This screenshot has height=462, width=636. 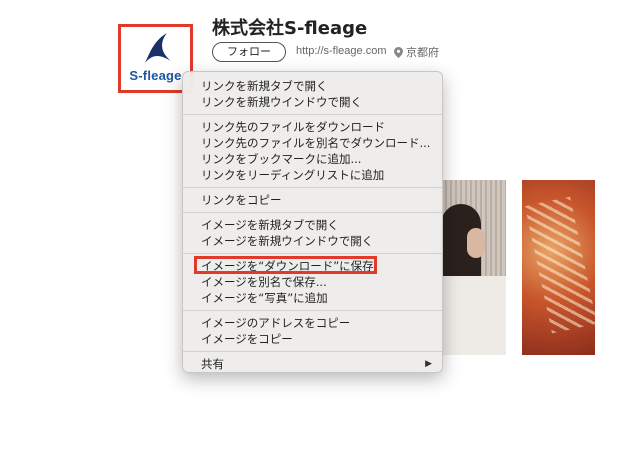 What do you see at coordinates (212, 364) in the screenshot?
I see `menu-item-share-label: 共有` at bounding box center [212, 364].